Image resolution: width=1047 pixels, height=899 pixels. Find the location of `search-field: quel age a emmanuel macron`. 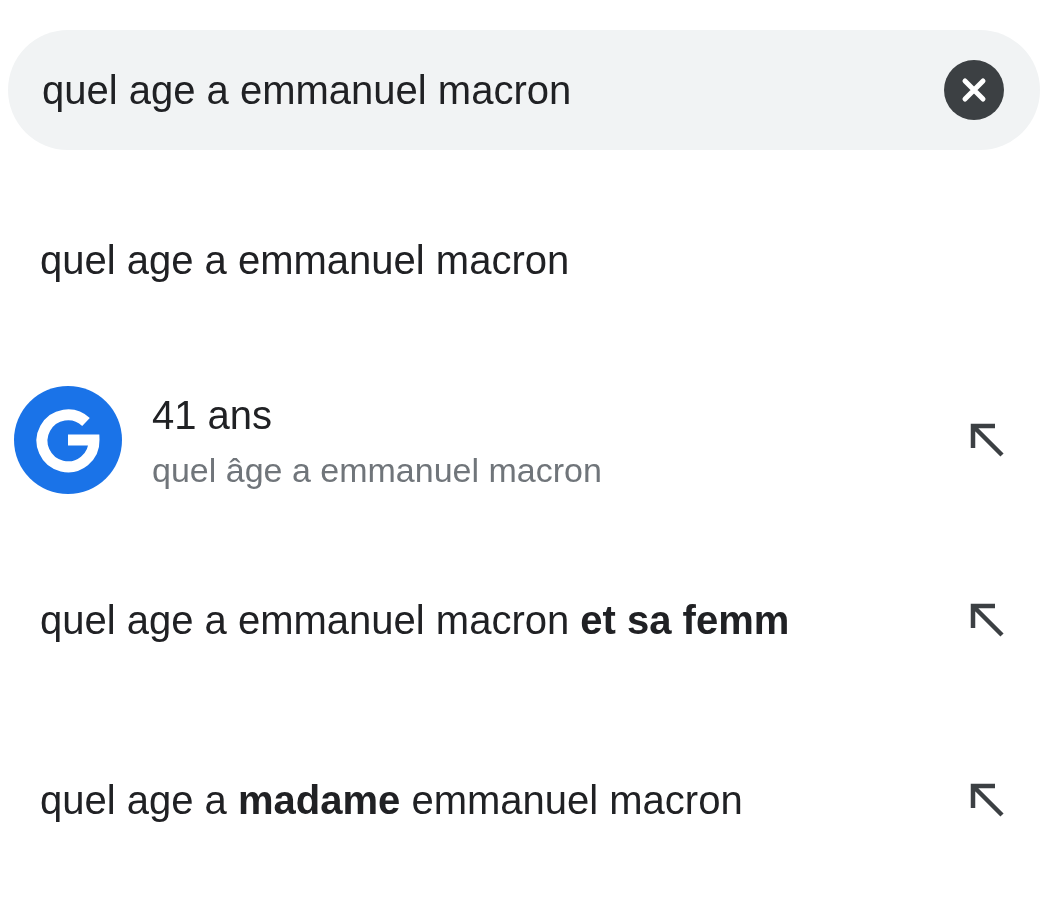

search-field: quel age a emmanuel macron is located at coordinates (492, 90).